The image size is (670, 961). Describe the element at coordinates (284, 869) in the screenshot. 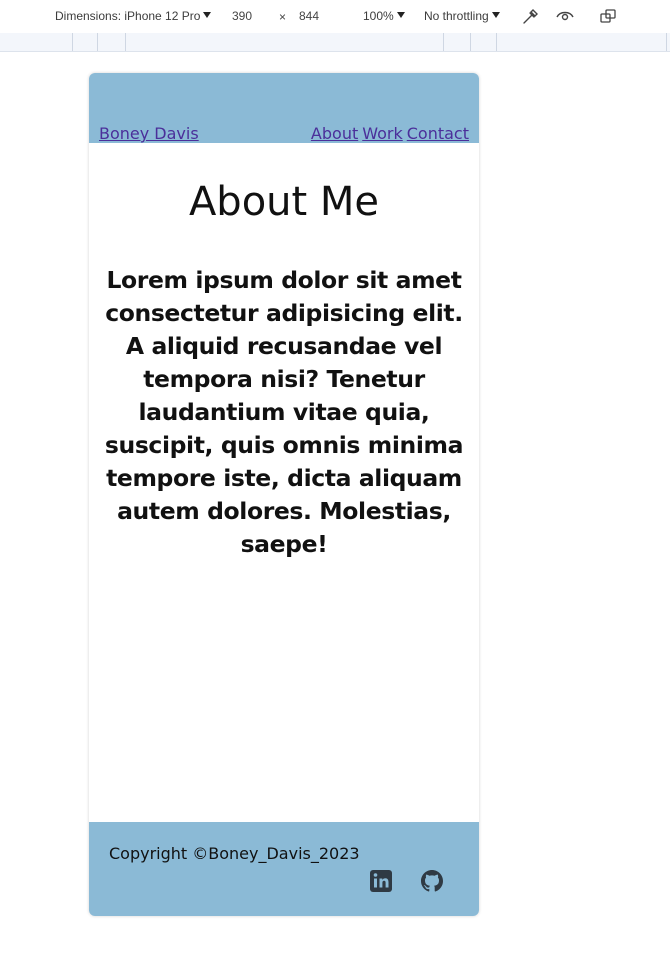

I see `site-footer: Copyright ©Boney_Davis_2023` at that location.